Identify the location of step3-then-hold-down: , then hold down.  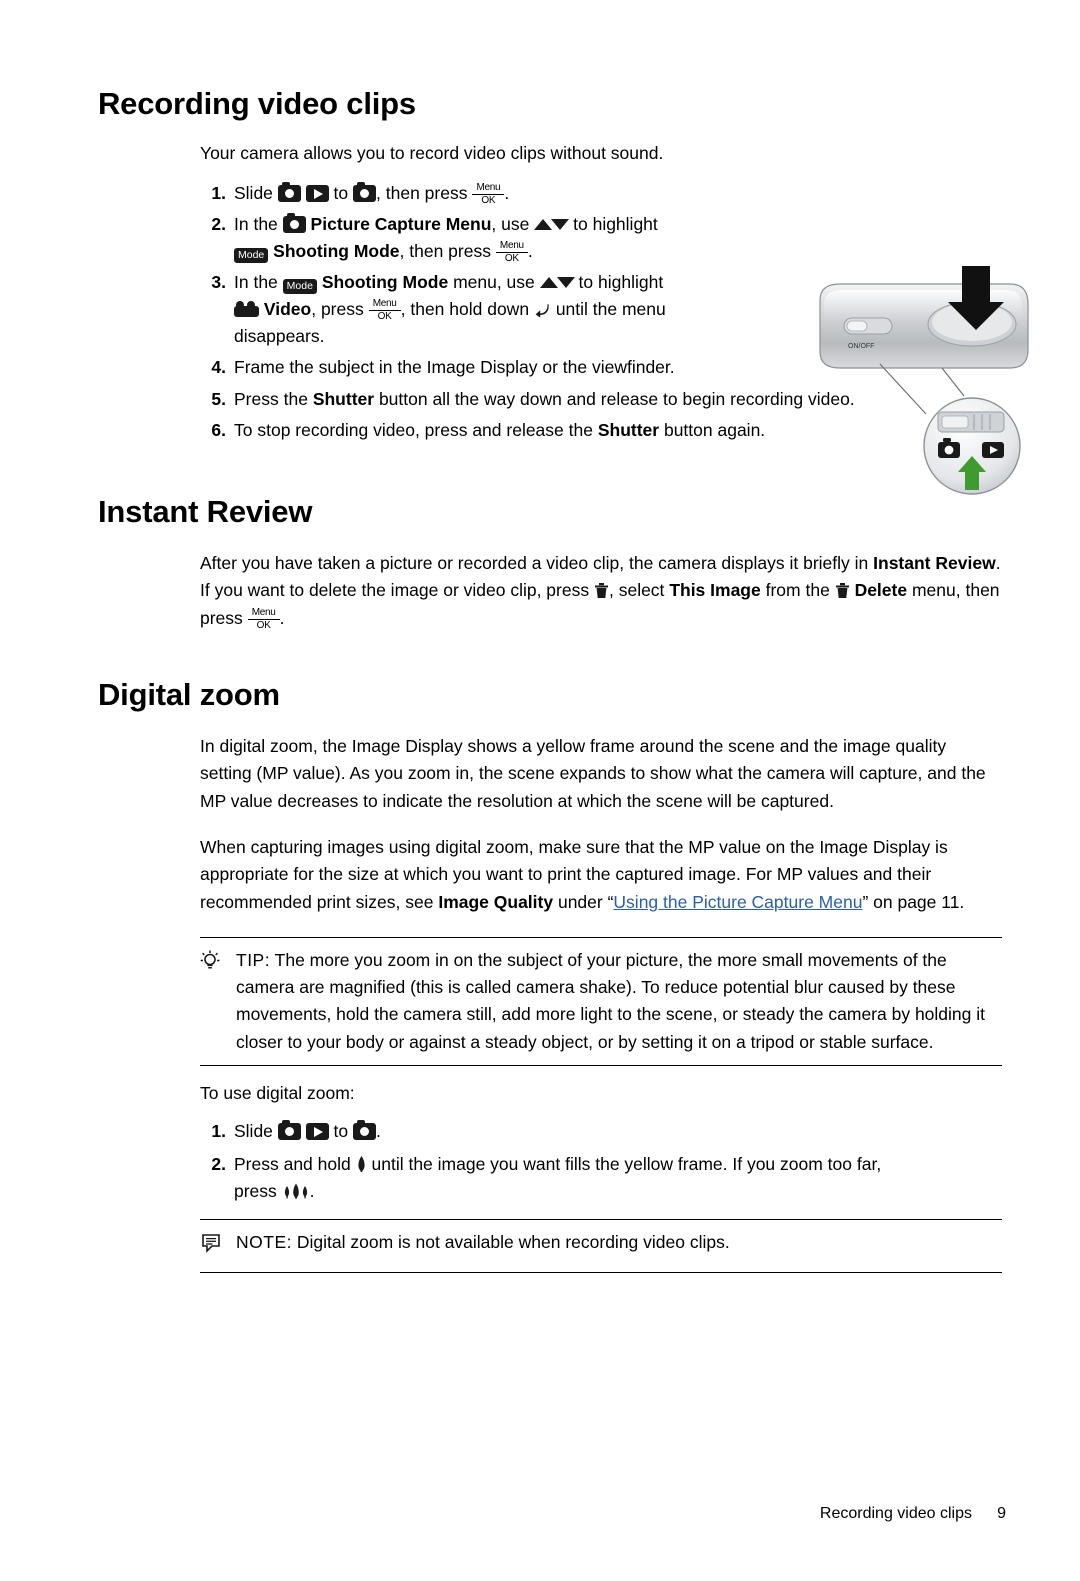
(465, 309).